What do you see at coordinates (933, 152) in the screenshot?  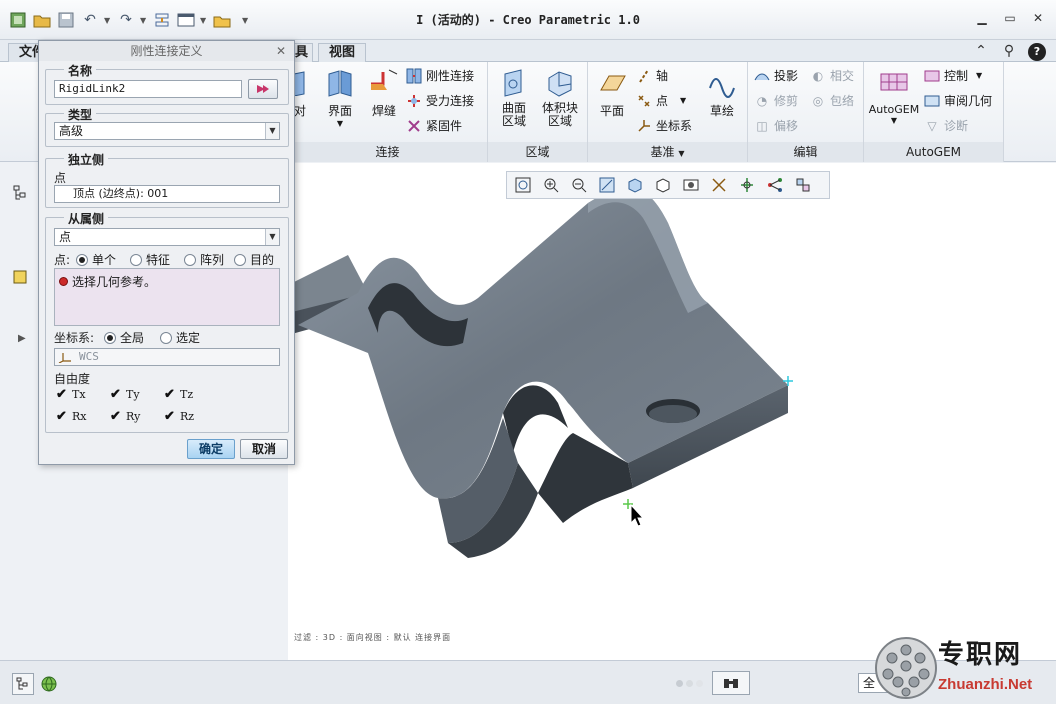 I see `autogem-group-label: AutoGEM` at bounding box center [933, 152].